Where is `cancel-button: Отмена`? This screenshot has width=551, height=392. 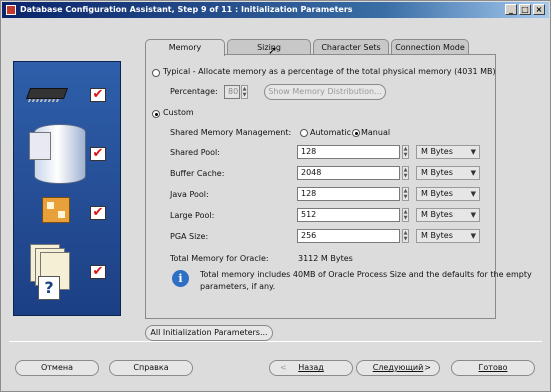 cancel-button: Отмена is located at coordinates (57, 368).